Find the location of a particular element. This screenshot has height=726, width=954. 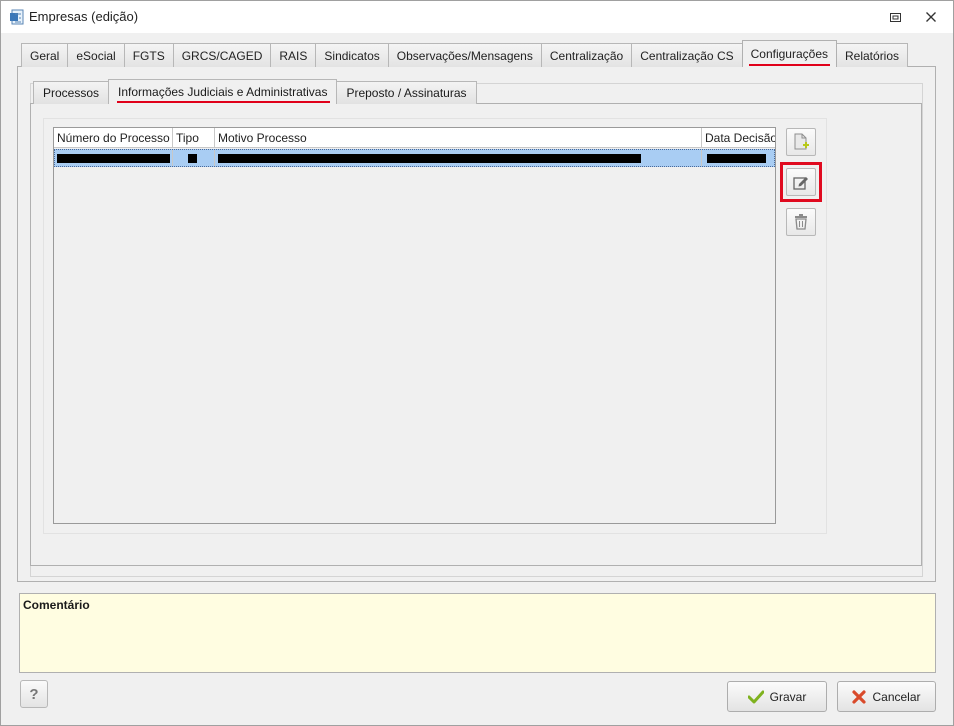

table-row is located at coordinates (414, 158).